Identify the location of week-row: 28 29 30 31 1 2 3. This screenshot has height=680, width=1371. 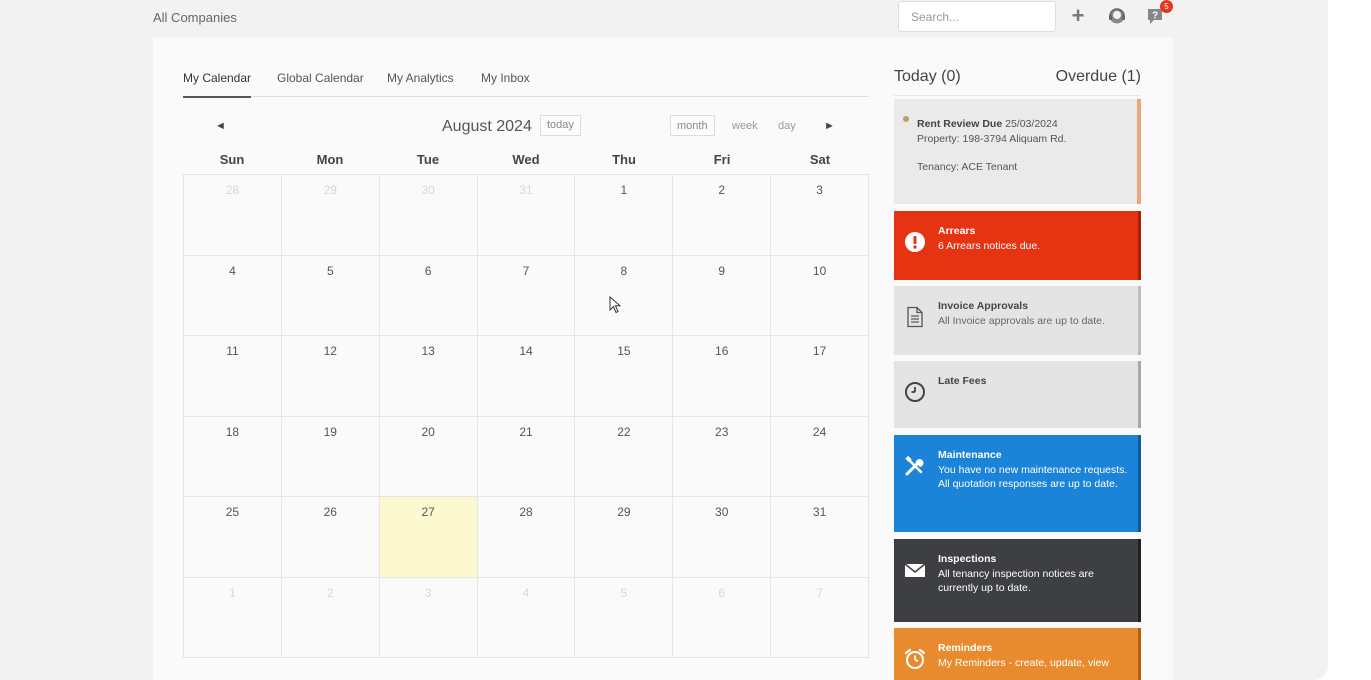
(527, 215).